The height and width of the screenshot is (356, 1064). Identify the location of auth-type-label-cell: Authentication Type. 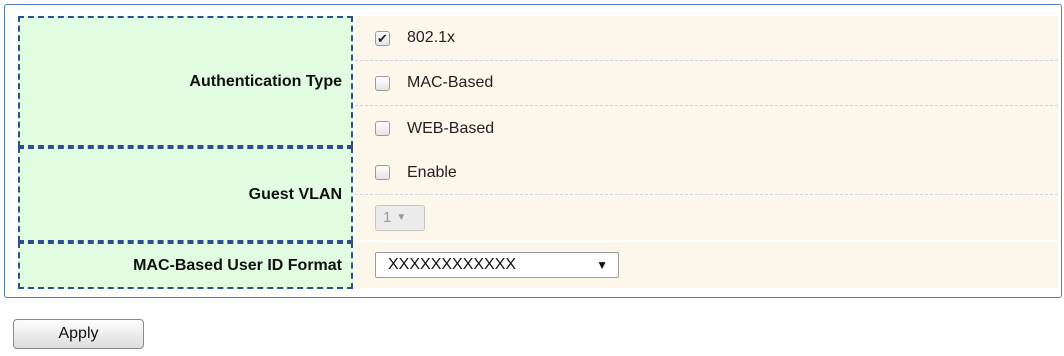
(185, 81).